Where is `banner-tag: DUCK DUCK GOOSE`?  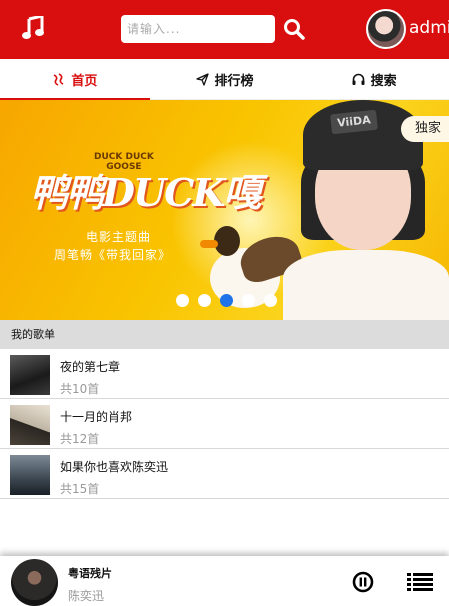 banner-tag: DUCK DUCK GOOSE is located at coordinates (124, 162).